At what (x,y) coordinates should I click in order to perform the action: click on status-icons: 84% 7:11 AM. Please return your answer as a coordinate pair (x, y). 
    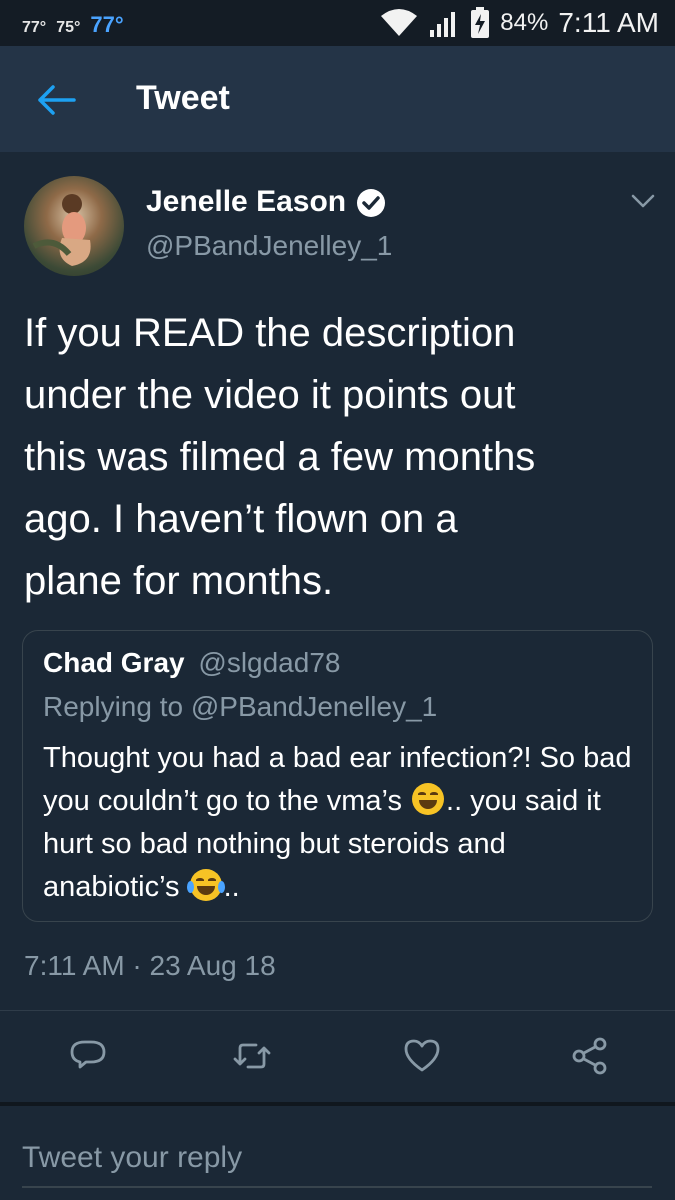
    Looking at the image, I should click on (519, 23).